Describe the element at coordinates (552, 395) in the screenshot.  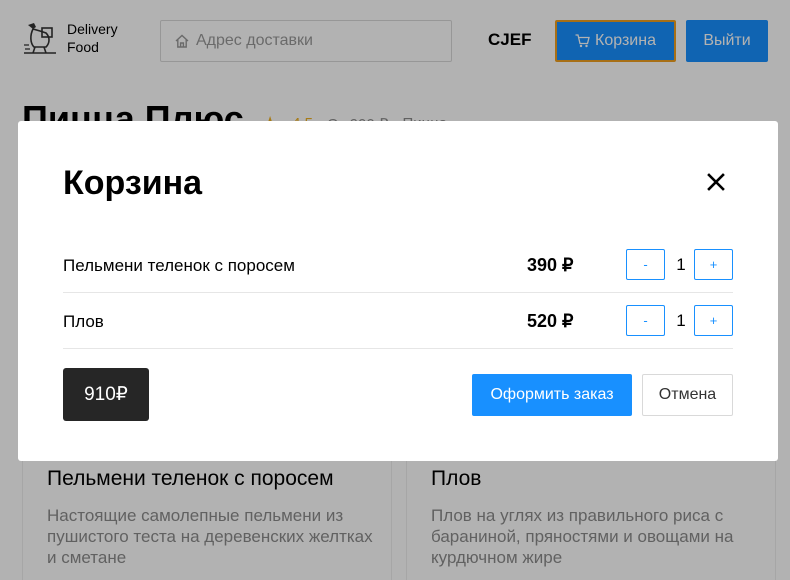
I see `place-order-button: Оформить заказ` at that location.